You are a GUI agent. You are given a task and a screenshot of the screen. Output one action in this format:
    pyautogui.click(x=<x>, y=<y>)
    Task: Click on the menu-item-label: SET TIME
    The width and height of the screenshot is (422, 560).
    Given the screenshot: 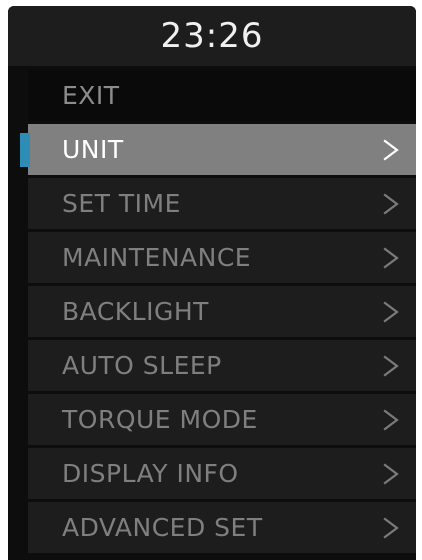 What is the action you would take?
    pyautogui.click(x=121, y=203)
    